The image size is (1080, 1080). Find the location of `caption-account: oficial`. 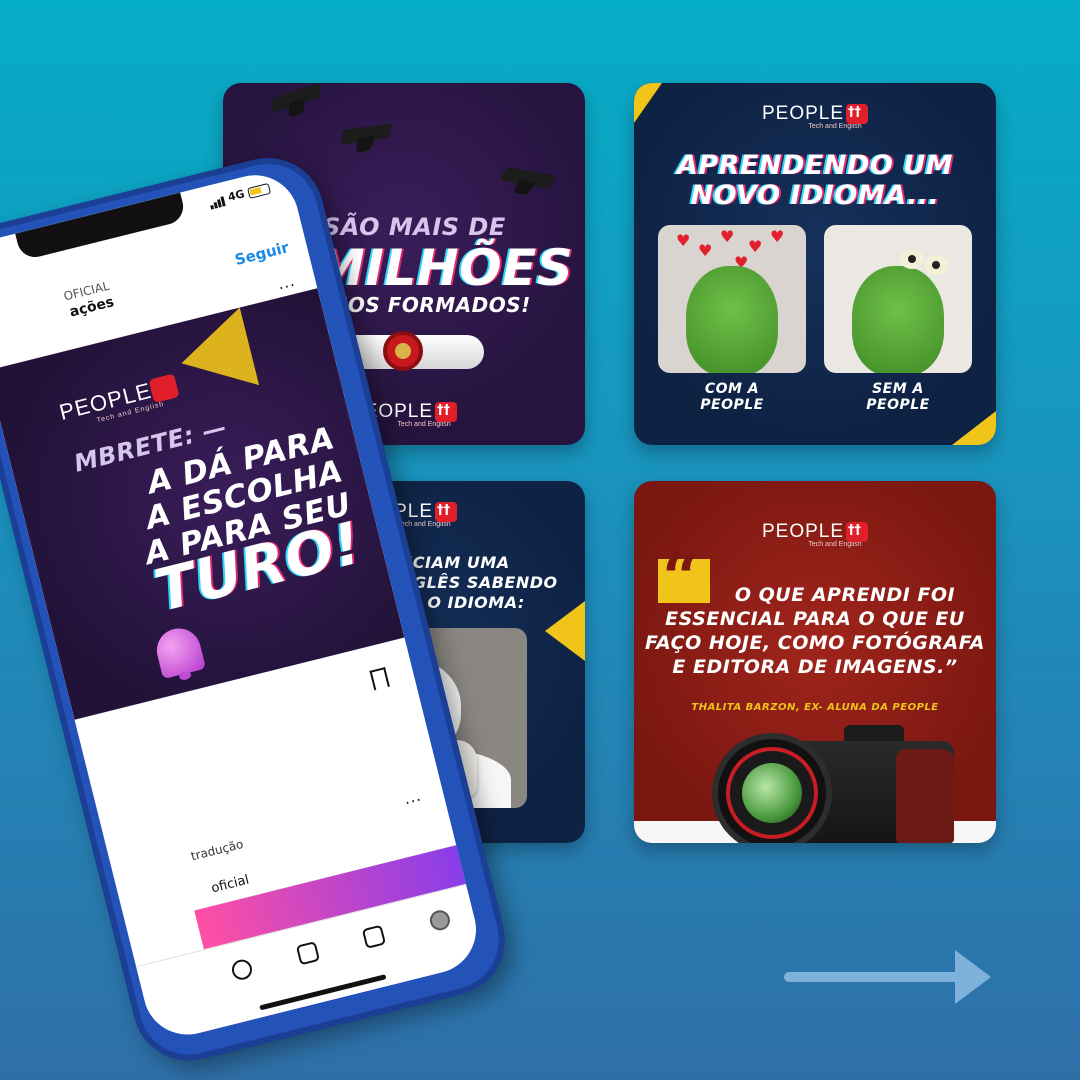

caption-account: oficial is located at coordinates (230, 885).